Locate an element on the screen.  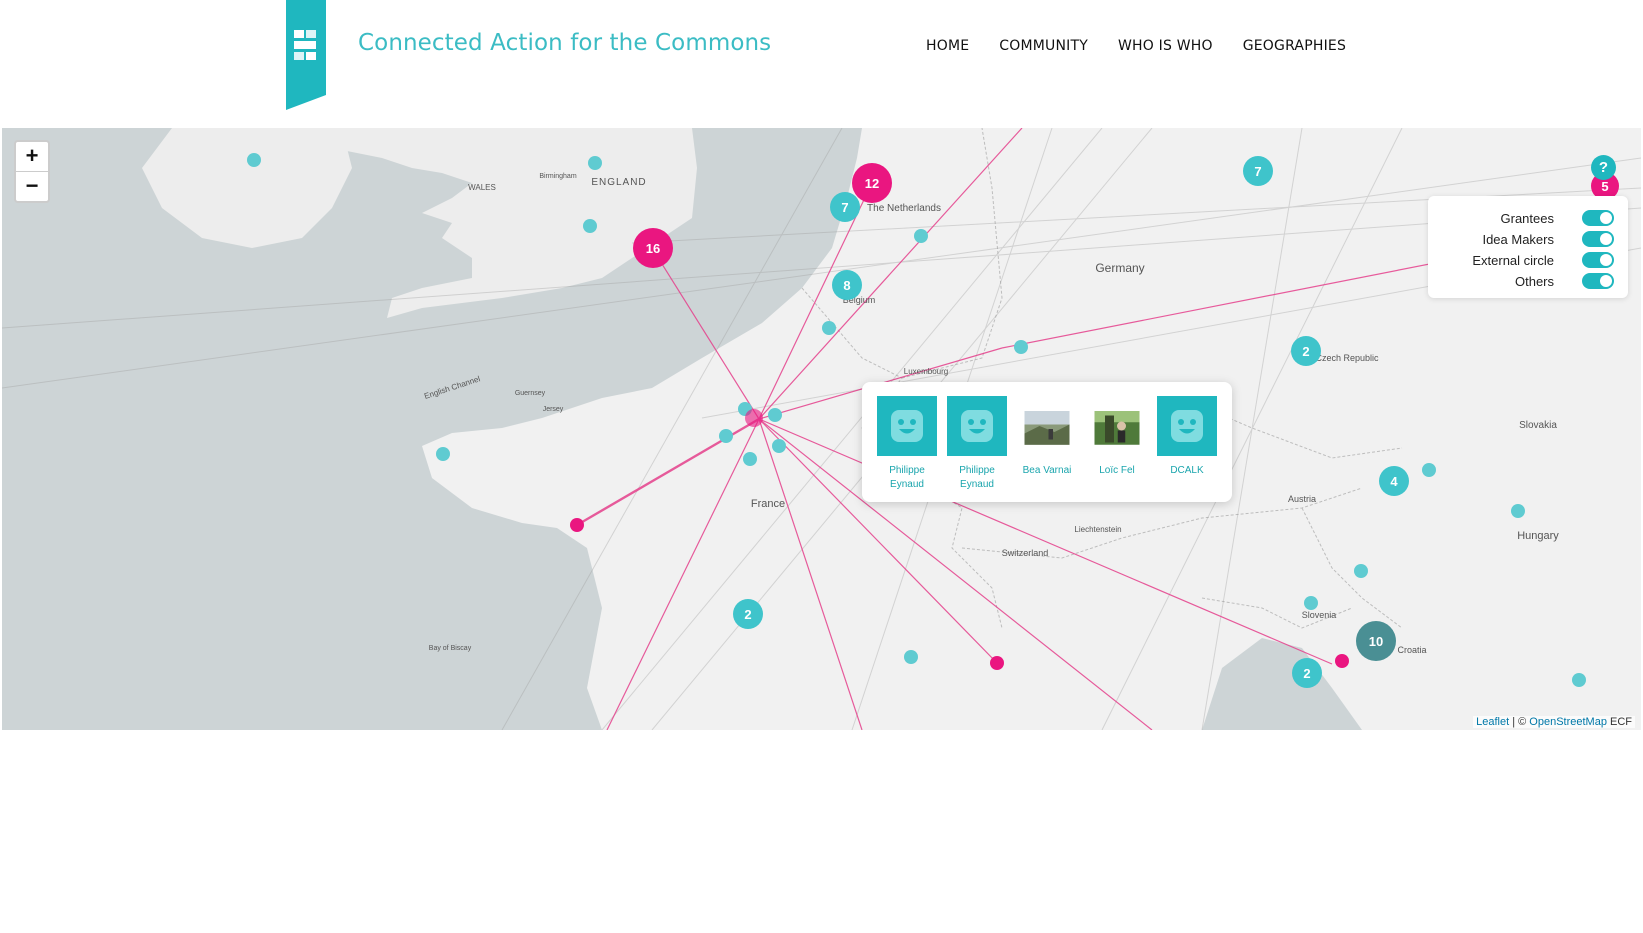
legend-label: External circle is located at coordinates (1513, 260).